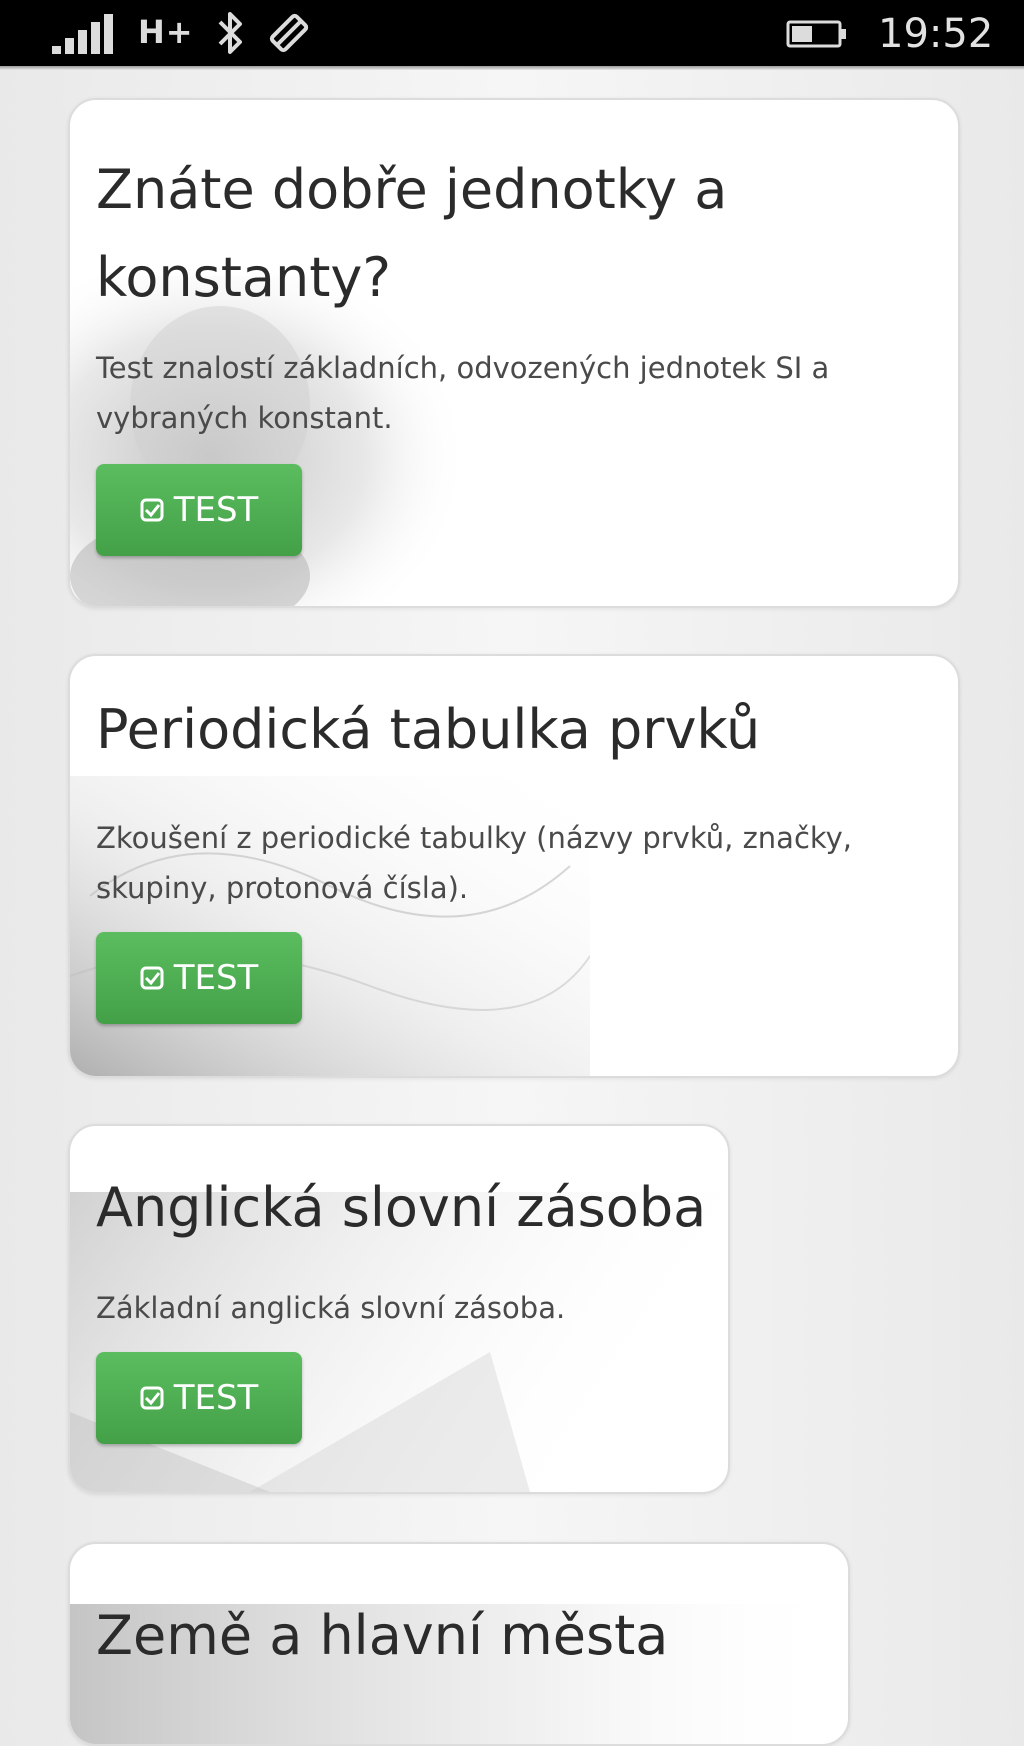 The height and width of the screenshot is (1746, 1024). Describe the element at coordinates (512, 68) in the screenshot. I see `status-bar-divider` at that location.